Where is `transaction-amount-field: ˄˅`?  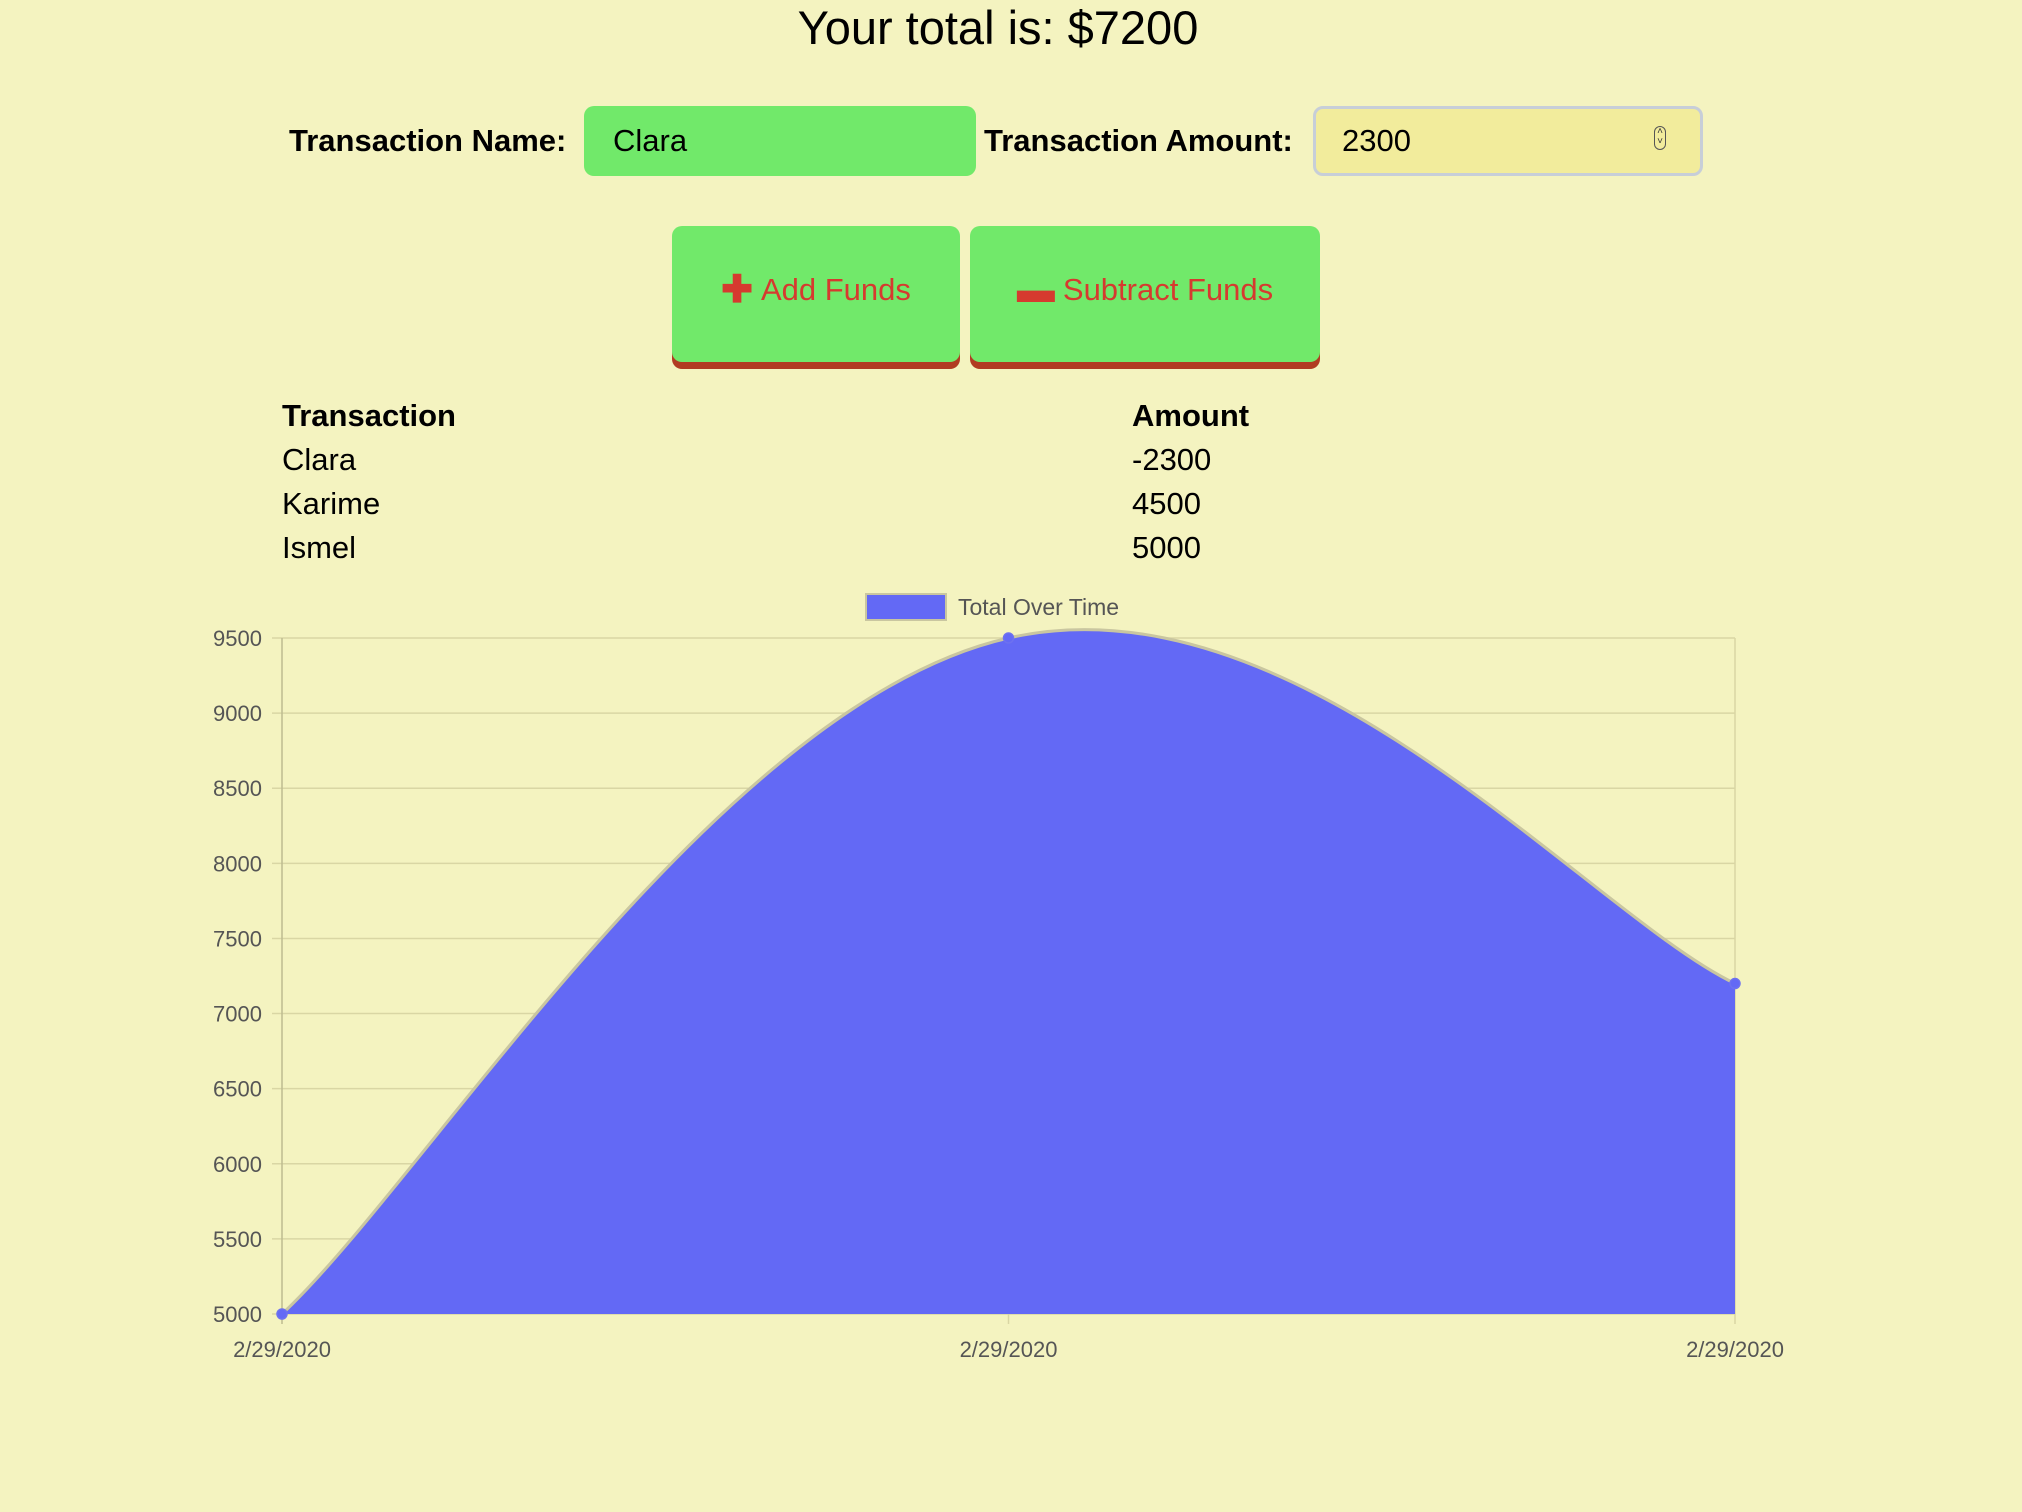
transaction-amount-field: ˄˅ is located at coordinates (1508, 141).